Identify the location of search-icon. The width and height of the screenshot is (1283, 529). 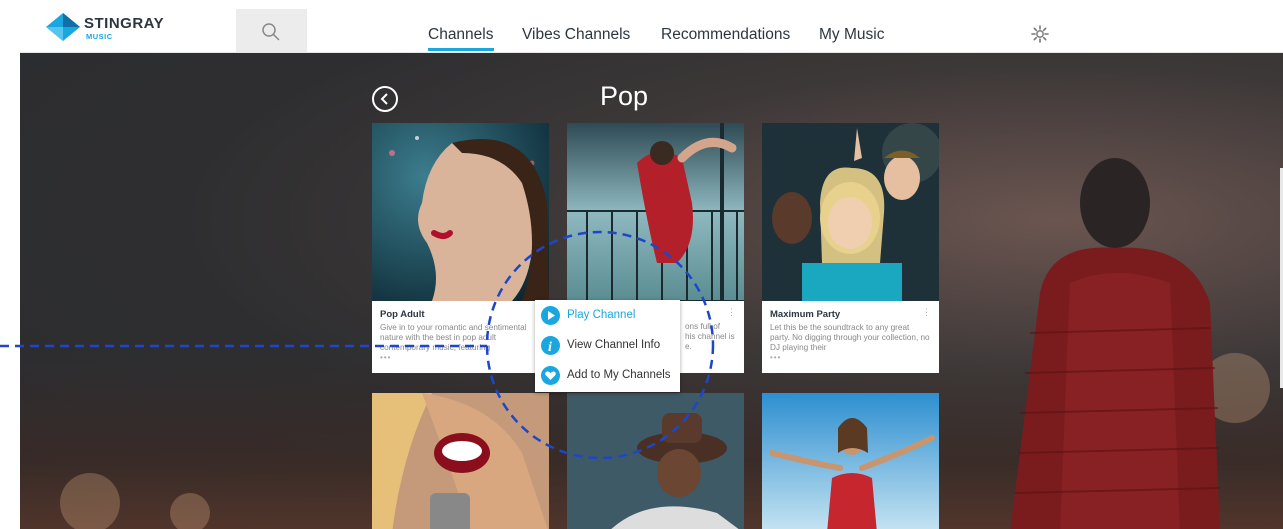
(271, 32).